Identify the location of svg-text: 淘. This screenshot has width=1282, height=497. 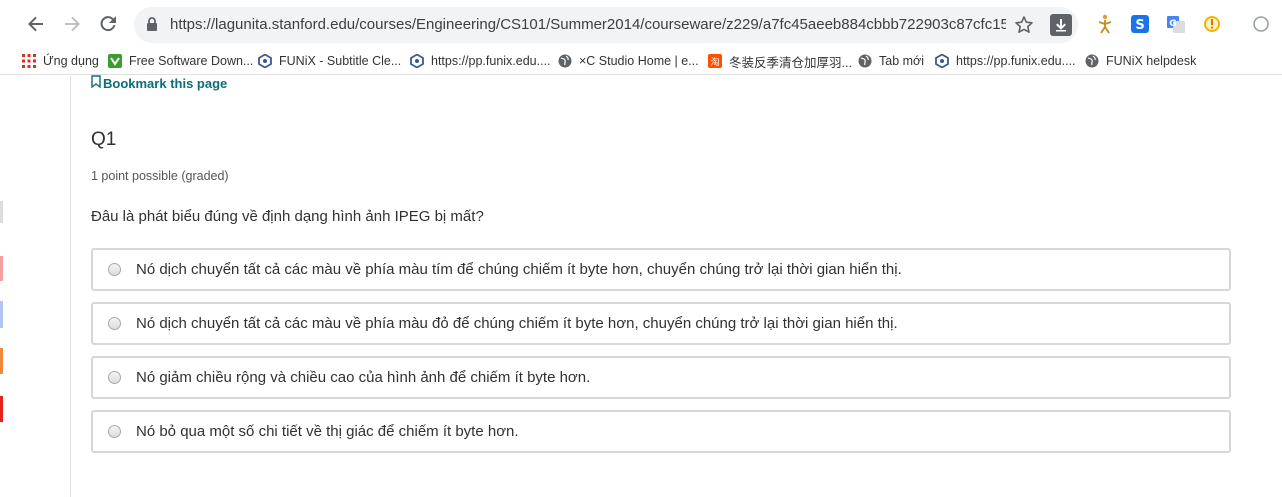
(714, 62).